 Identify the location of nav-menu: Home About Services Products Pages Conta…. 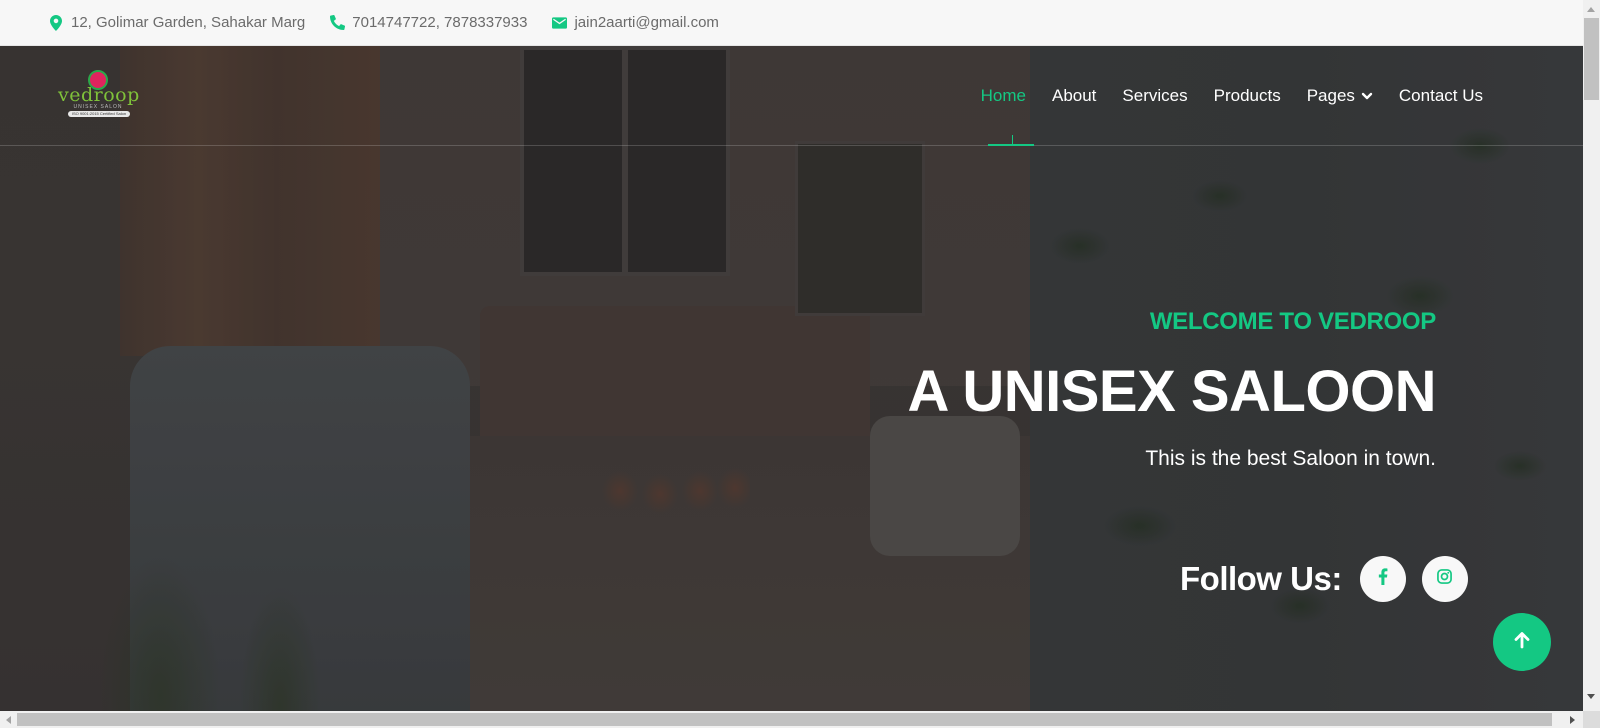
(1232, 96).